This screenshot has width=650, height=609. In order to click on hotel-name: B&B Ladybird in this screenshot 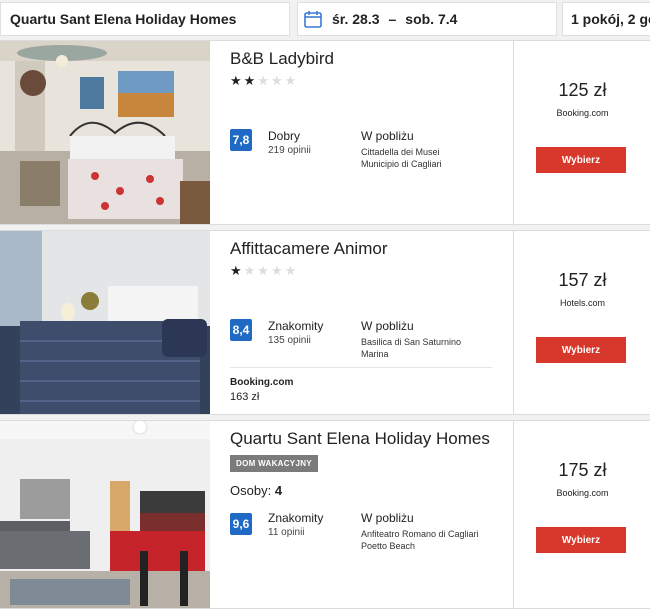, I will do `click(282, 59)`.